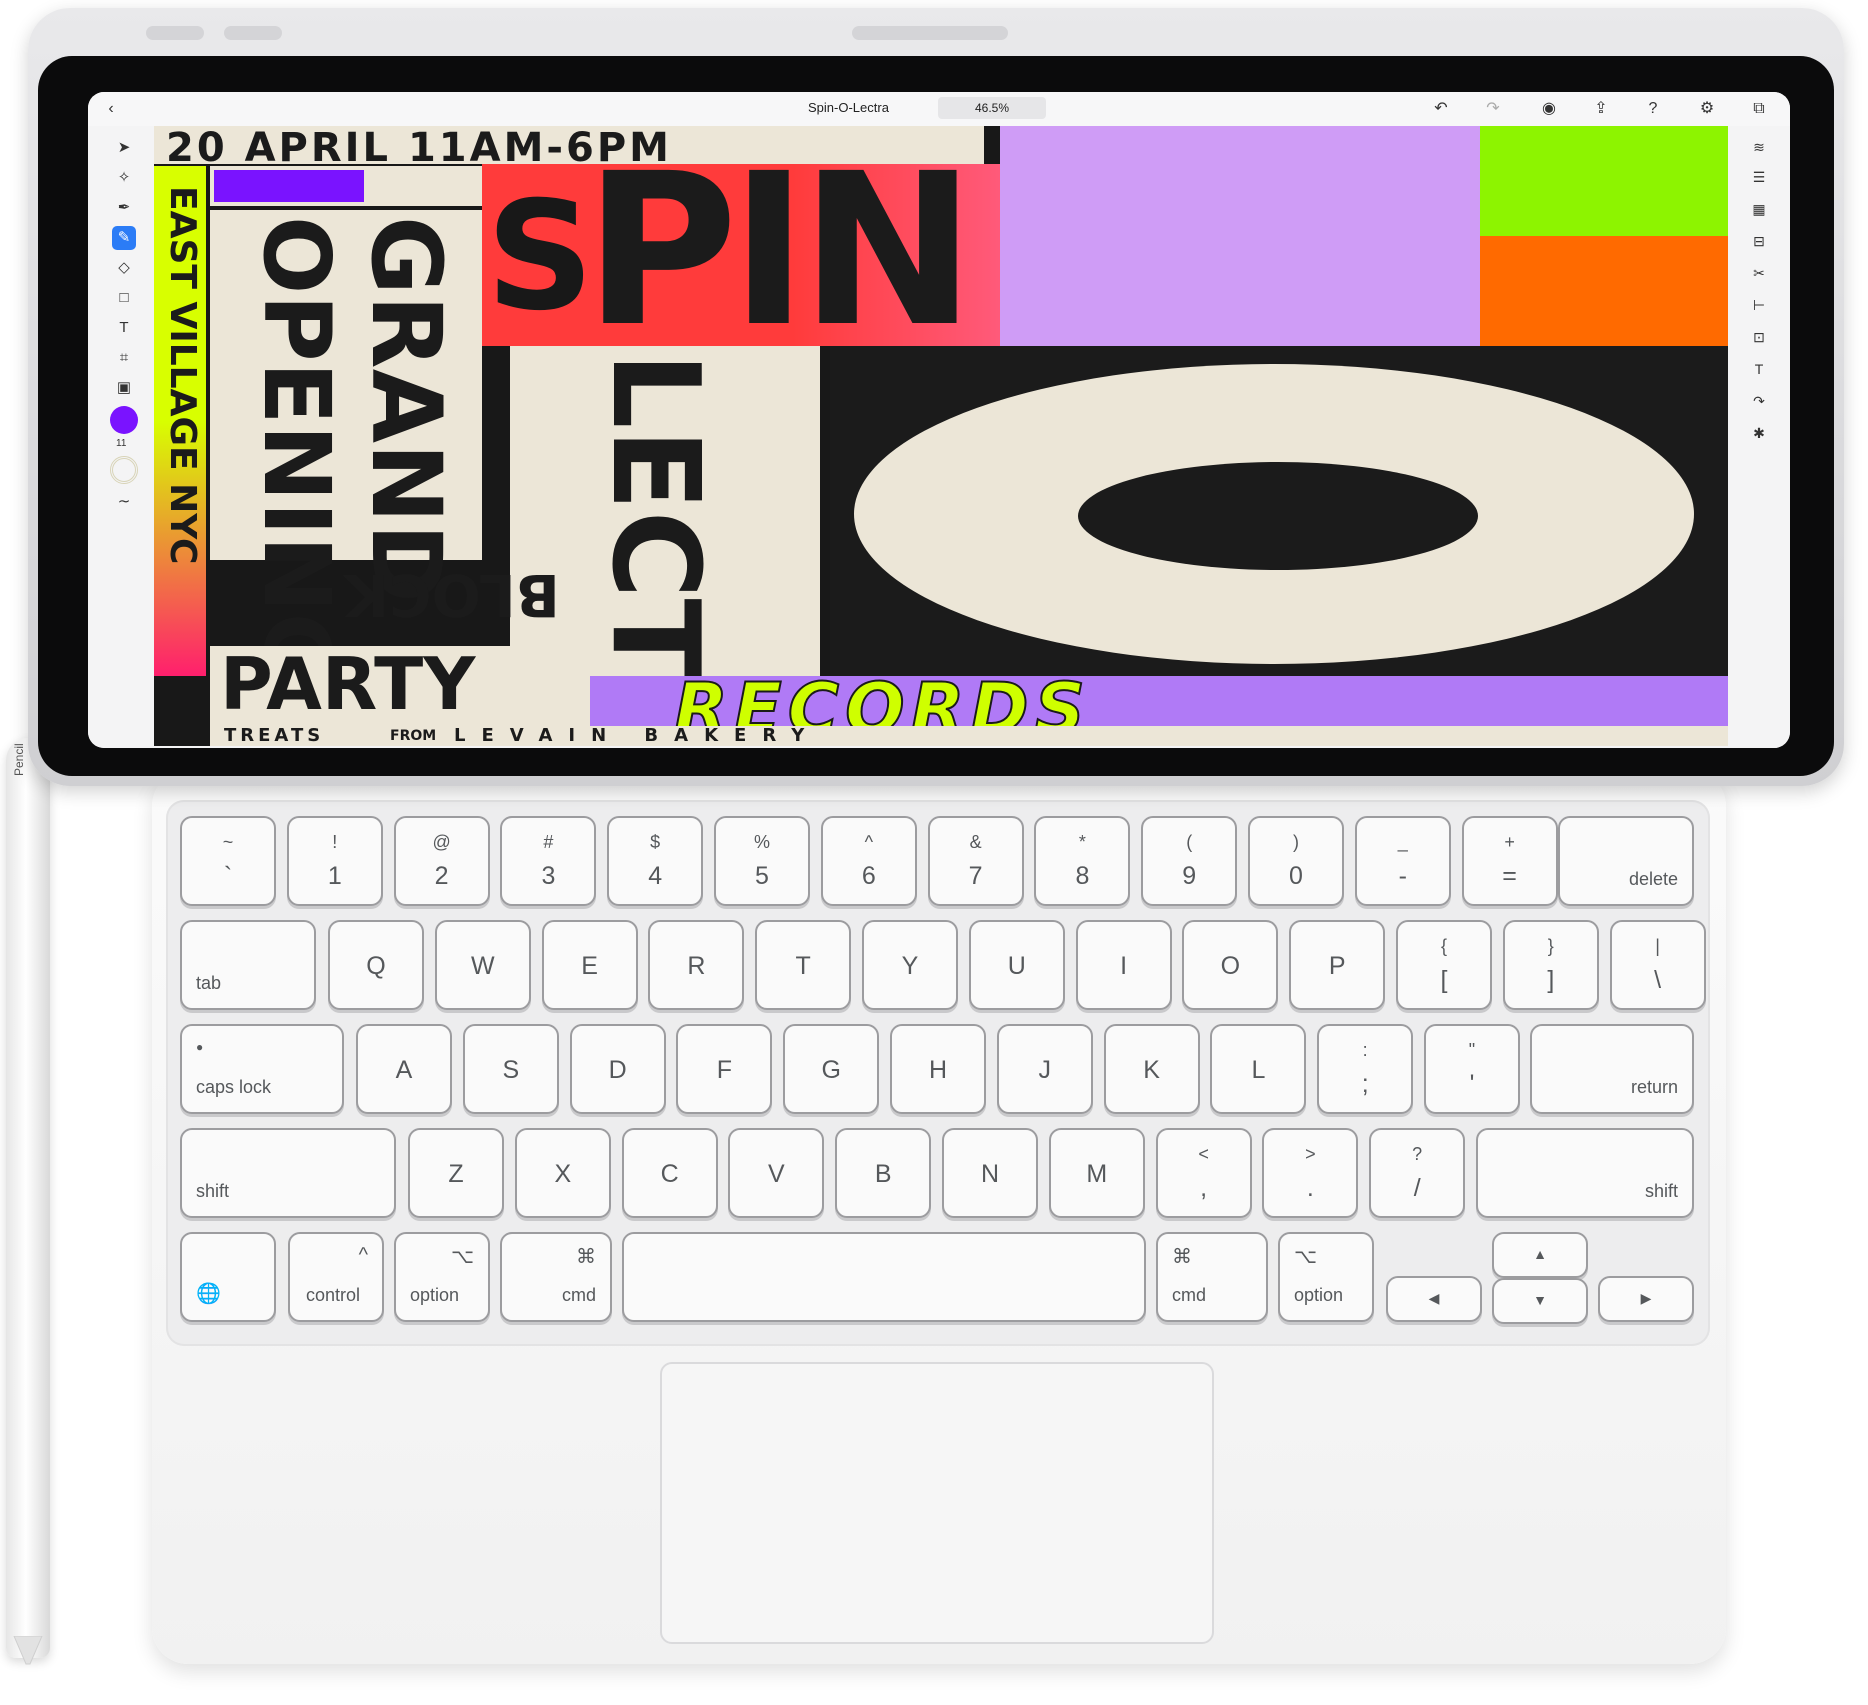 Image resolution: width=1868 pixels, height=1705 pixels. Describe the element at coordinates (868, 861) in the screenshot. I see `key-6: ^ 6` at that location.